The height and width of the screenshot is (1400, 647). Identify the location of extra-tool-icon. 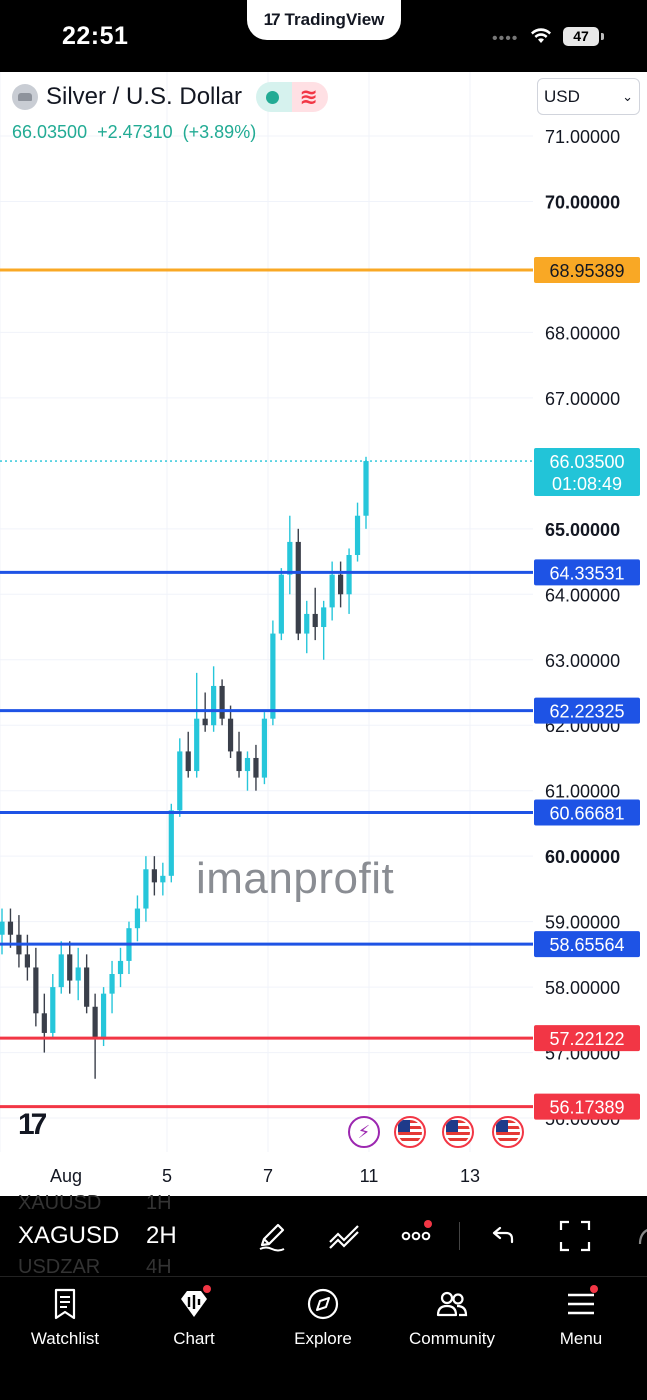
(638, 1236).